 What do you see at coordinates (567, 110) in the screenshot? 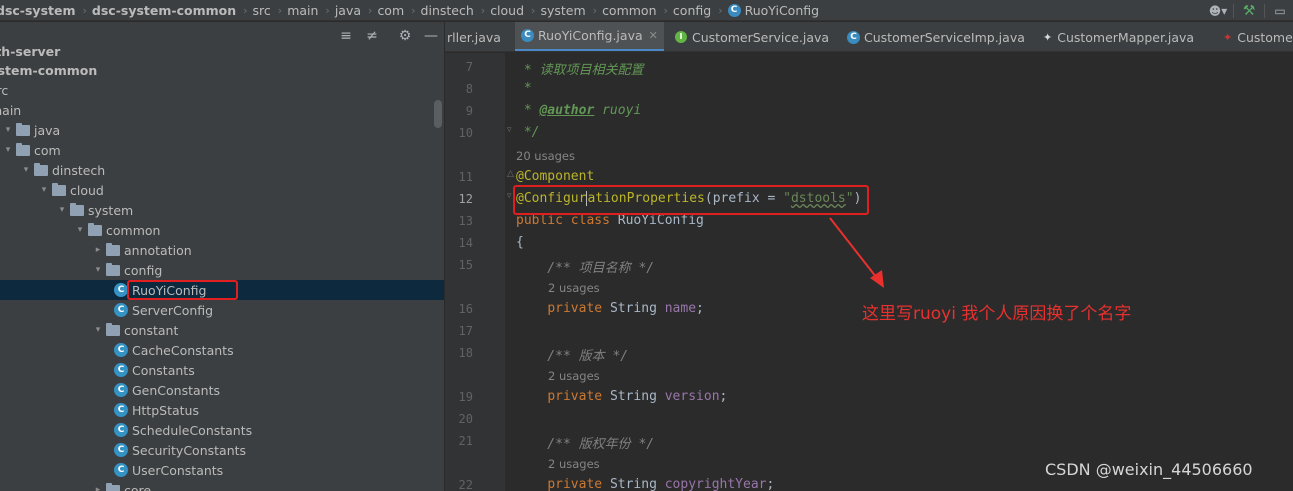
I see `javadoc-tag: @author` at bounding box center [567, 110].